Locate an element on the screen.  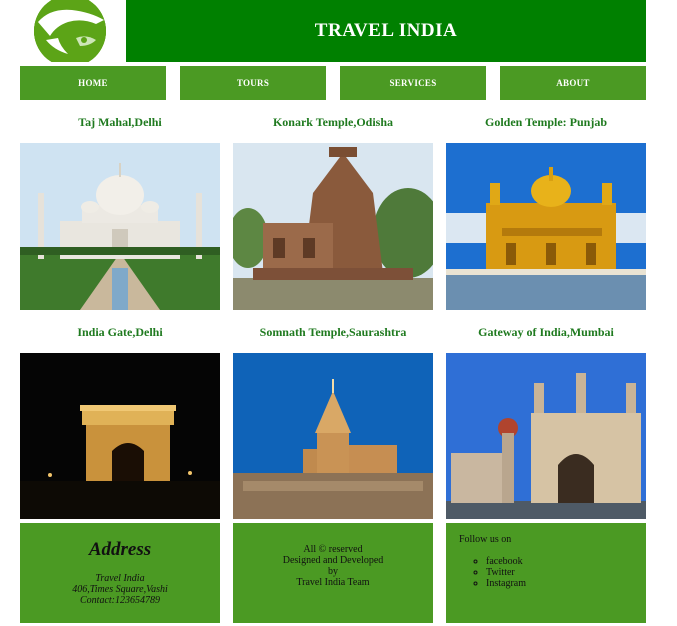
address-line-contact: Contact:123654789 is located at coordinates (120, 600).